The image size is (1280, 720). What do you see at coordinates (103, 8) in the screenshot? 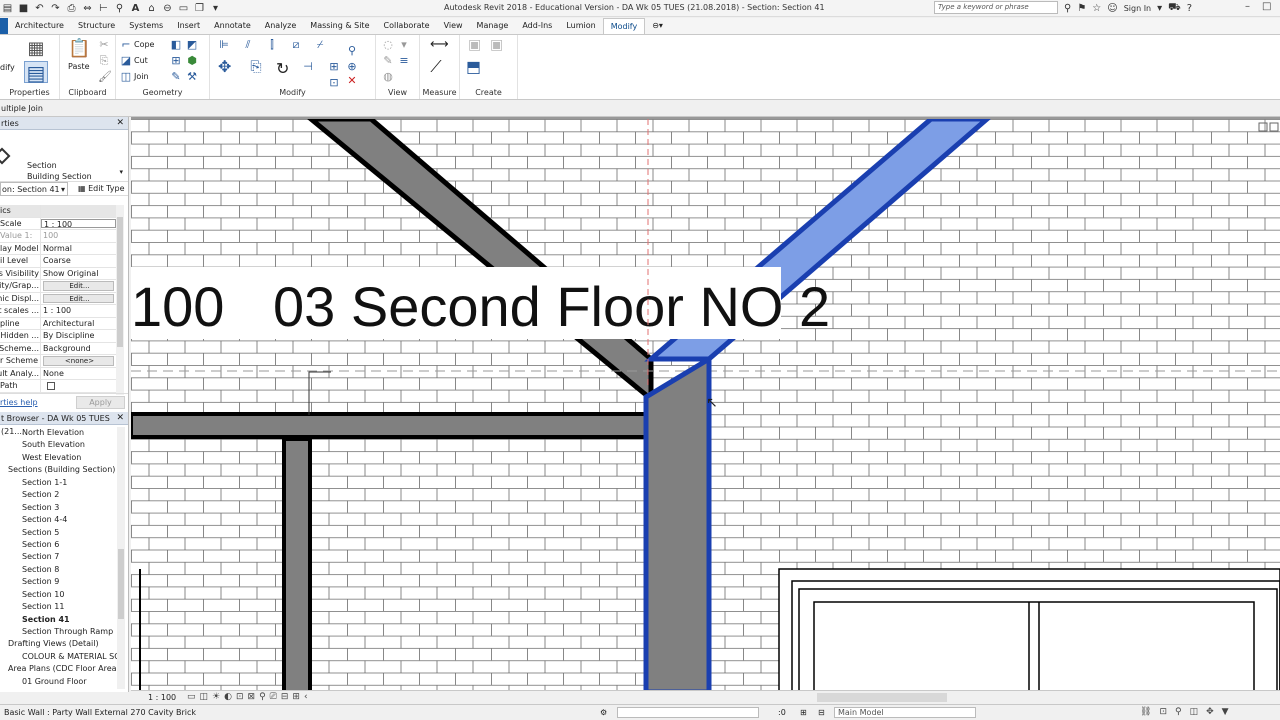
I see `dimension-icon: ⊢` at bounding box center [103, 8].